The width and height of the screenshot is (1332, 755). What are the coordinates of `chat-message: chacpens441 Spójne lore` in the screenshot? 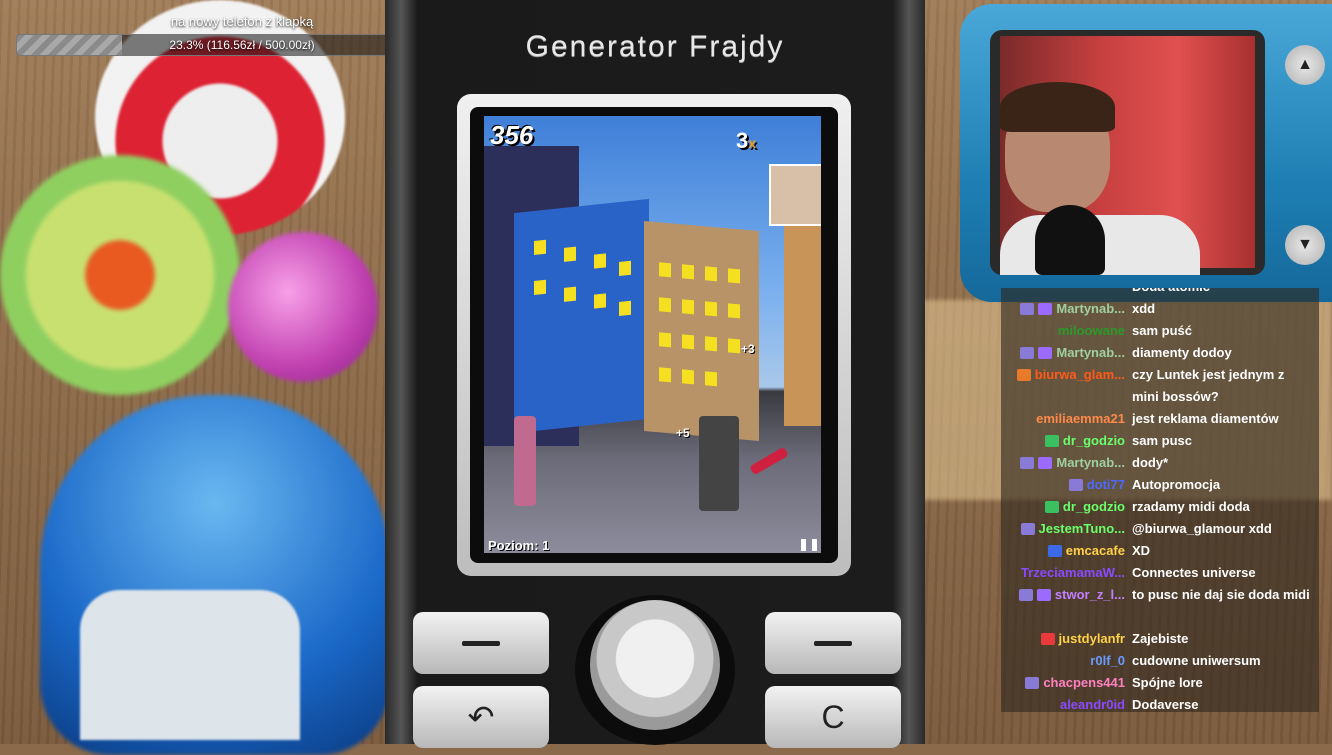 It's located at (1160, 683).